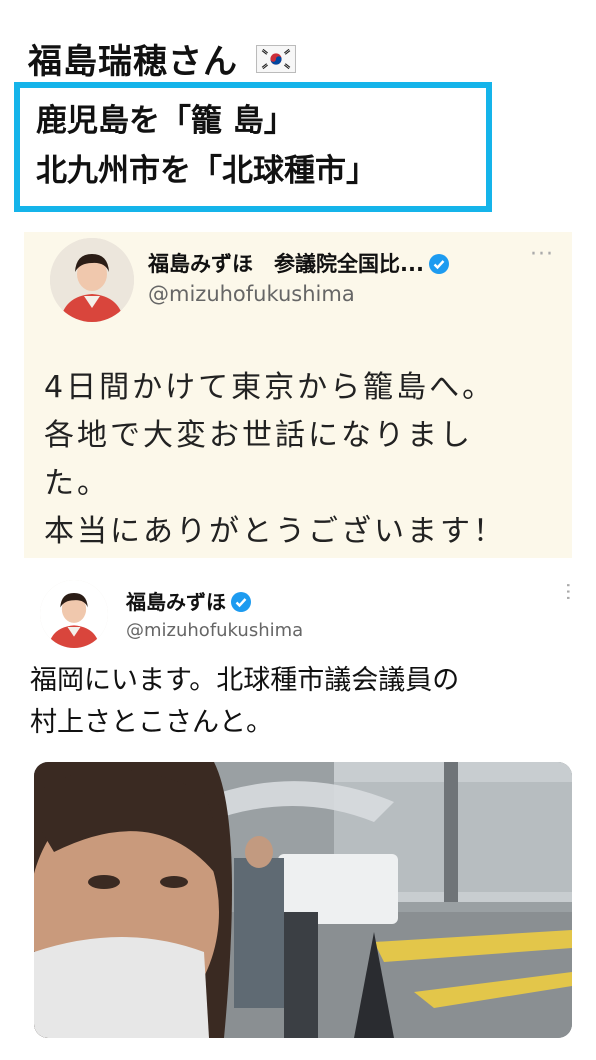 Image resolution: width=596 pixels, height=1060 pixels. What do you see at coordinates (253, 147) in the screenshot?
I see `highlight-box: 鹿児島を「籠 島」 北九州市を「北球種市」` at bounding box center [253, 147].